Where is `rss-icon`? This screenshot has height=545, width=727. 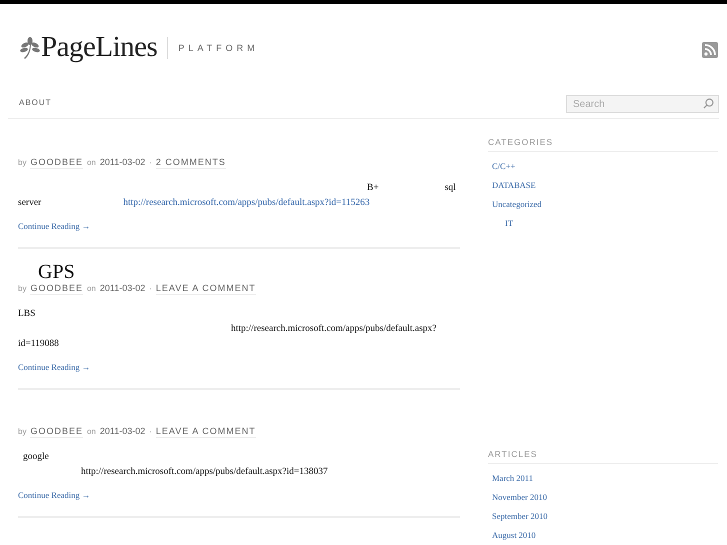 rss-icon is located at coordinates (710, 50).